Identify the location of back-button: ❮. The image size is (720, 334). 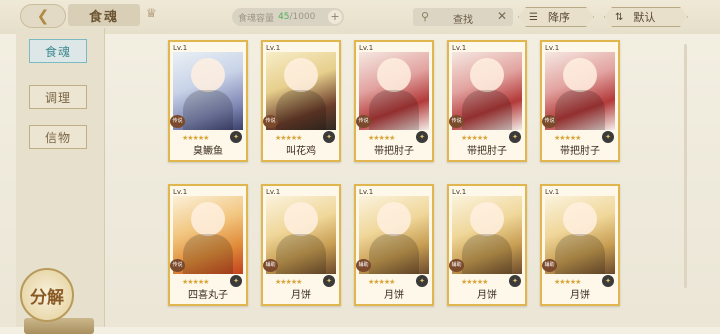
(43, 16).